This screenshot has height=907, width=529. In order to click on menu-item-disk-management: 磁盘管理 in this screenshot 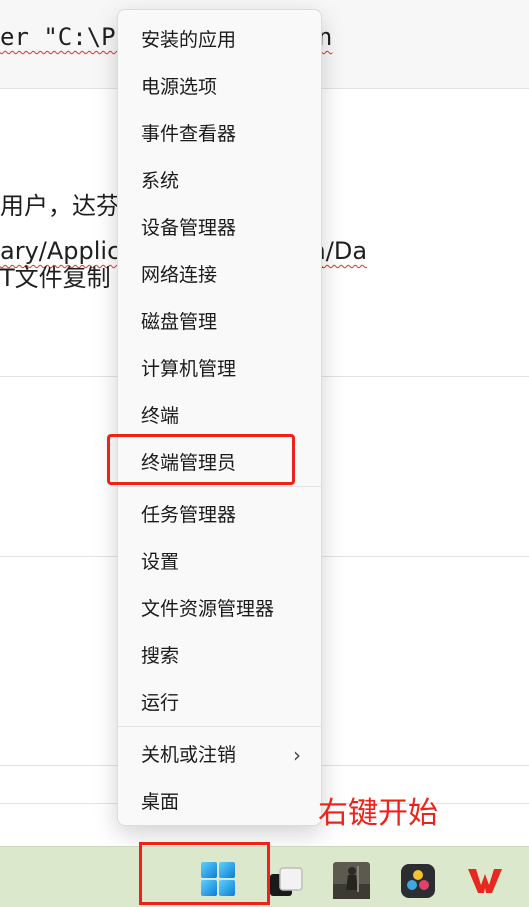, I will do `click(219, 320)`.